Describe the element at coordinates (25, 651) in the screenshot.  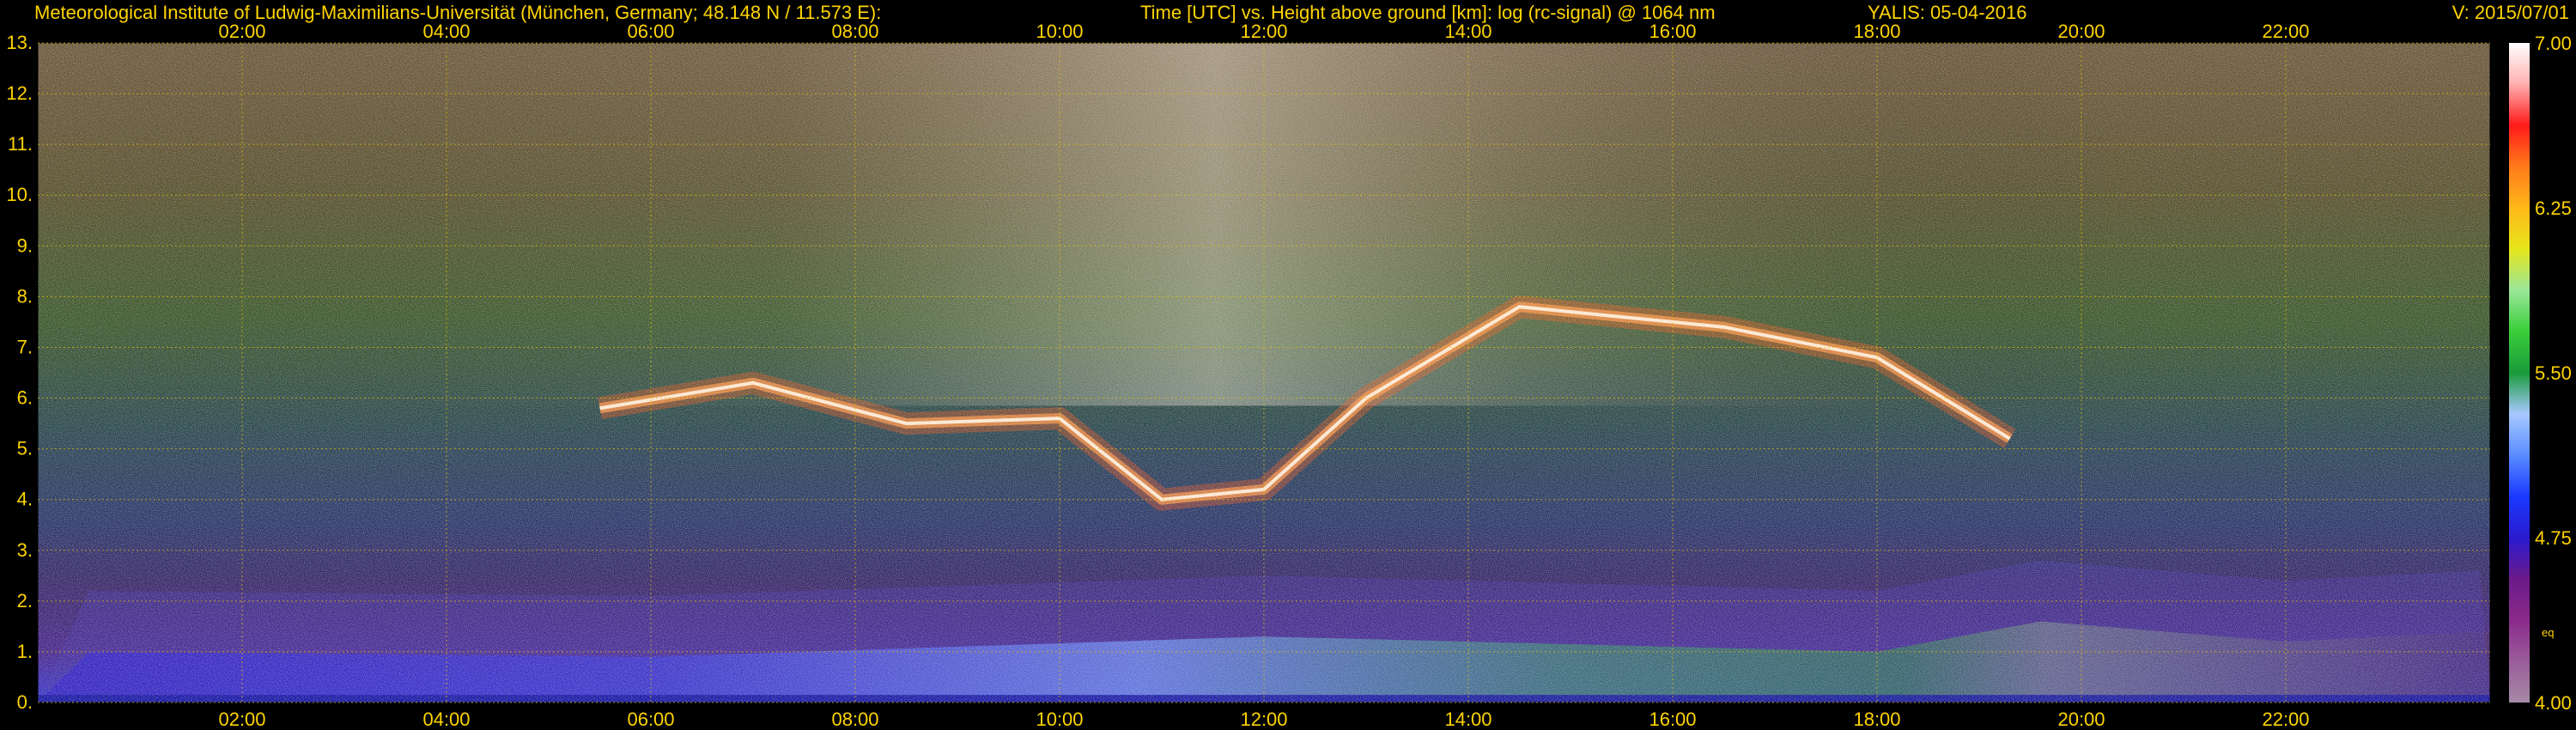
I see `y-tick-label: 1.` at that location.